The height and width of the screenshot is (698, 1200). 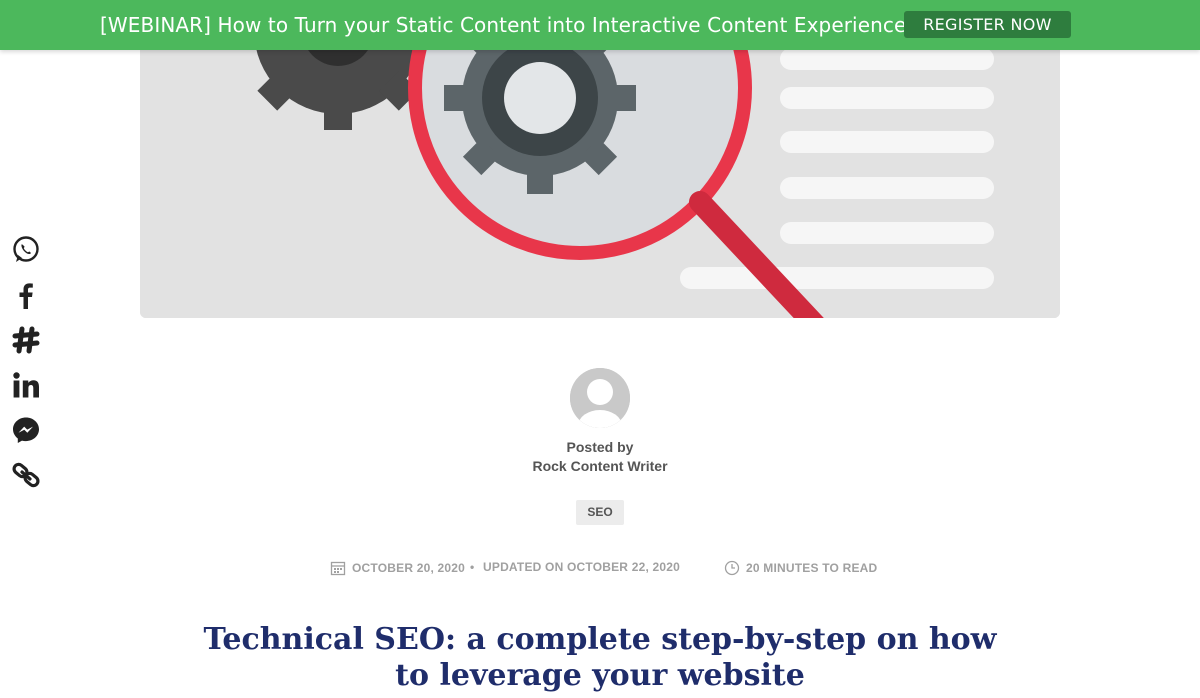 I want to click on read-time: 20 MINUTES TO READ, so click(x=800, y=568).